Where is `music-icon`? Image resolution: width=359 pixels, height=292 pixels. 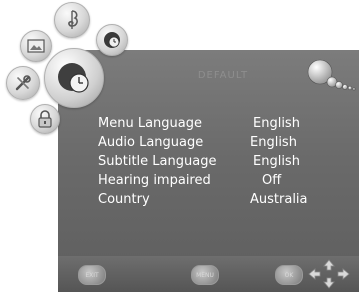
music-icon is located at coordinates (73, 19).